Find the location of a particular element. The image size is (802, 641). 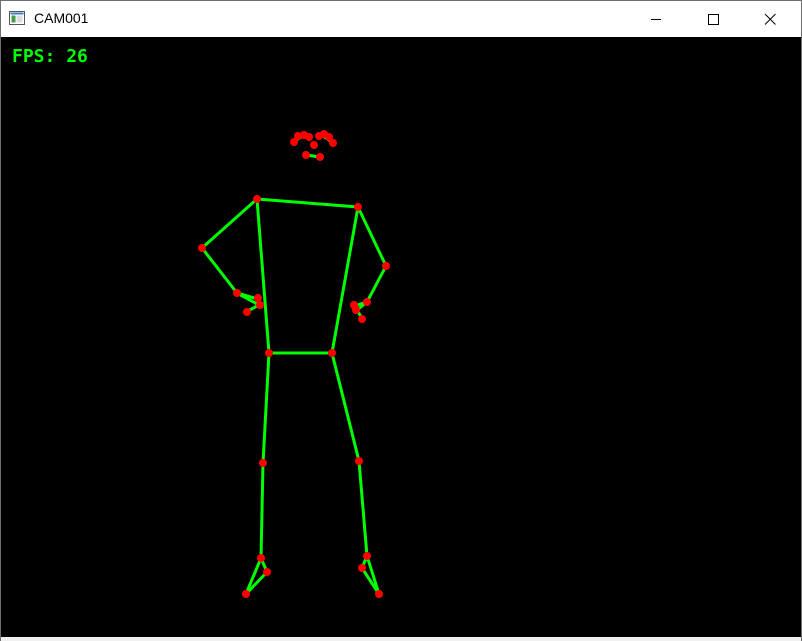

joint-right-shoulder is located at coordinates (358, 207).